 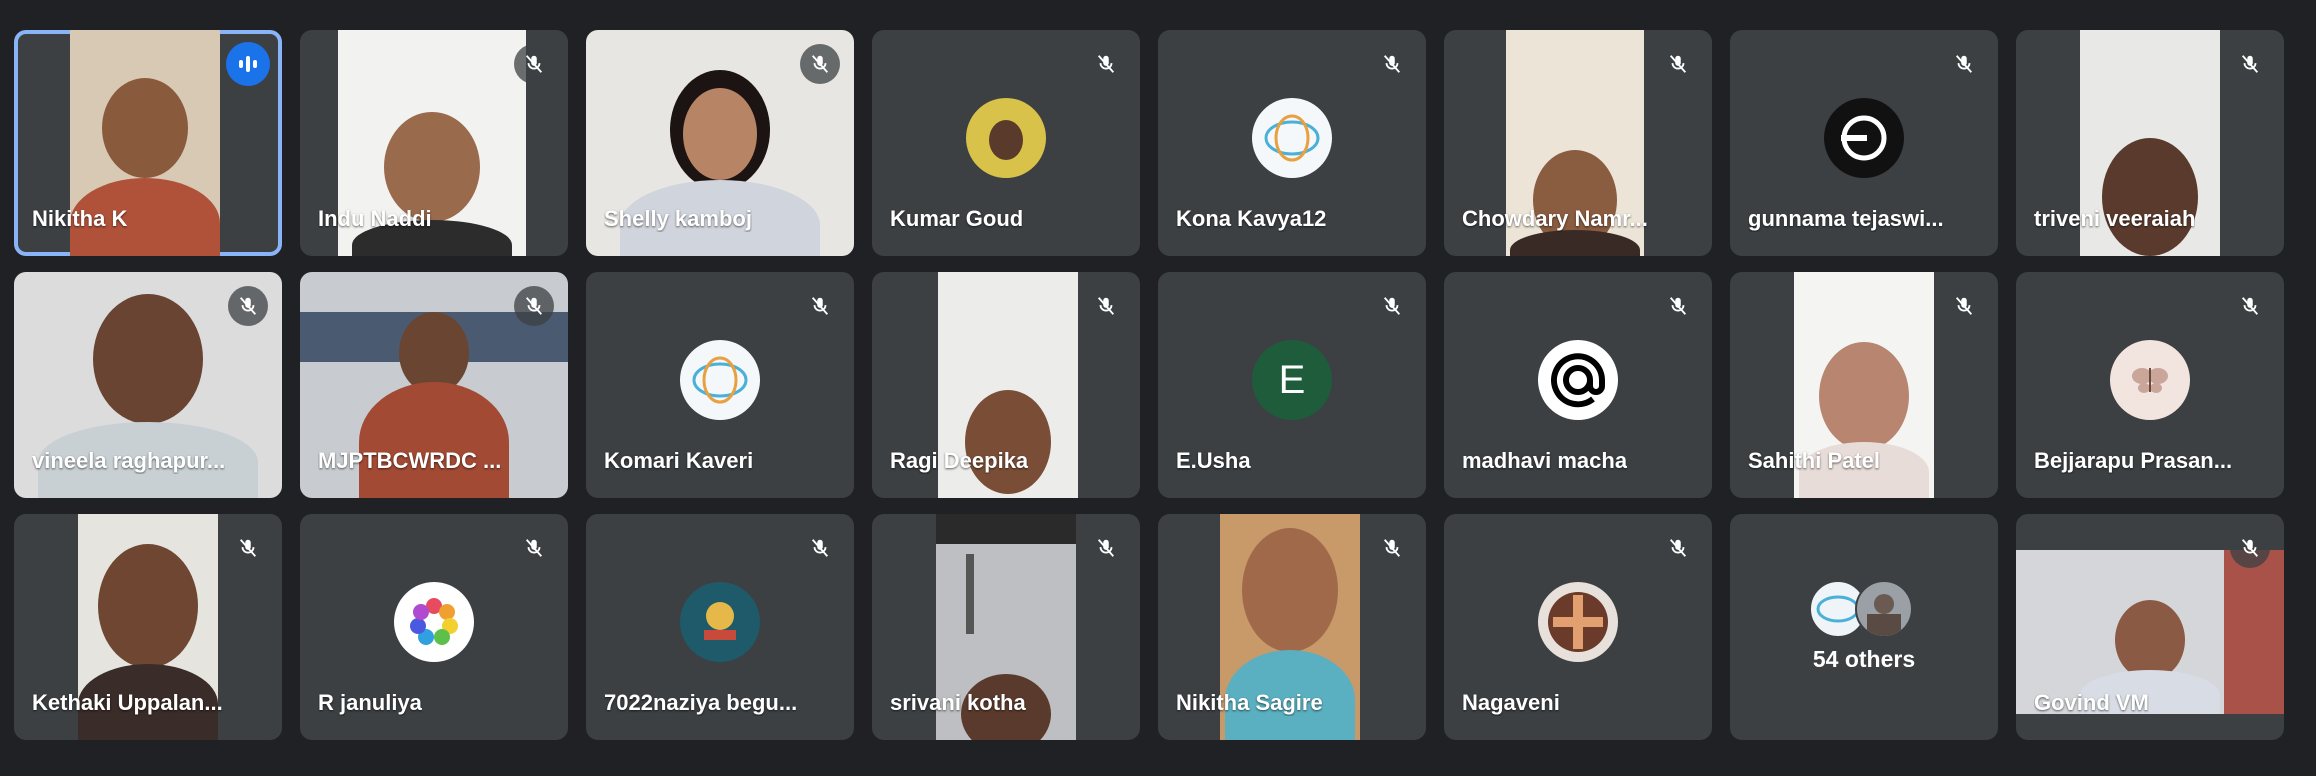 I want to click on participant-name: Ragi Deepika, so click(x=959, y=460).